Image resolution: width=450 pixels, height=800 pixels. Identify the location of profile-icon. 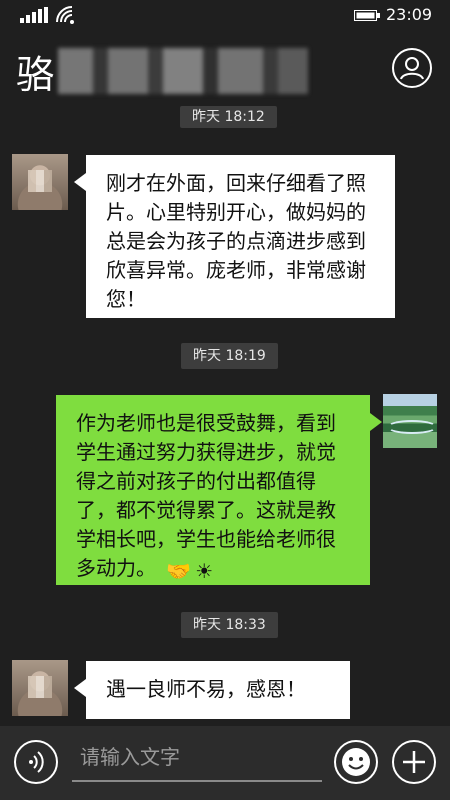
(412, 68).